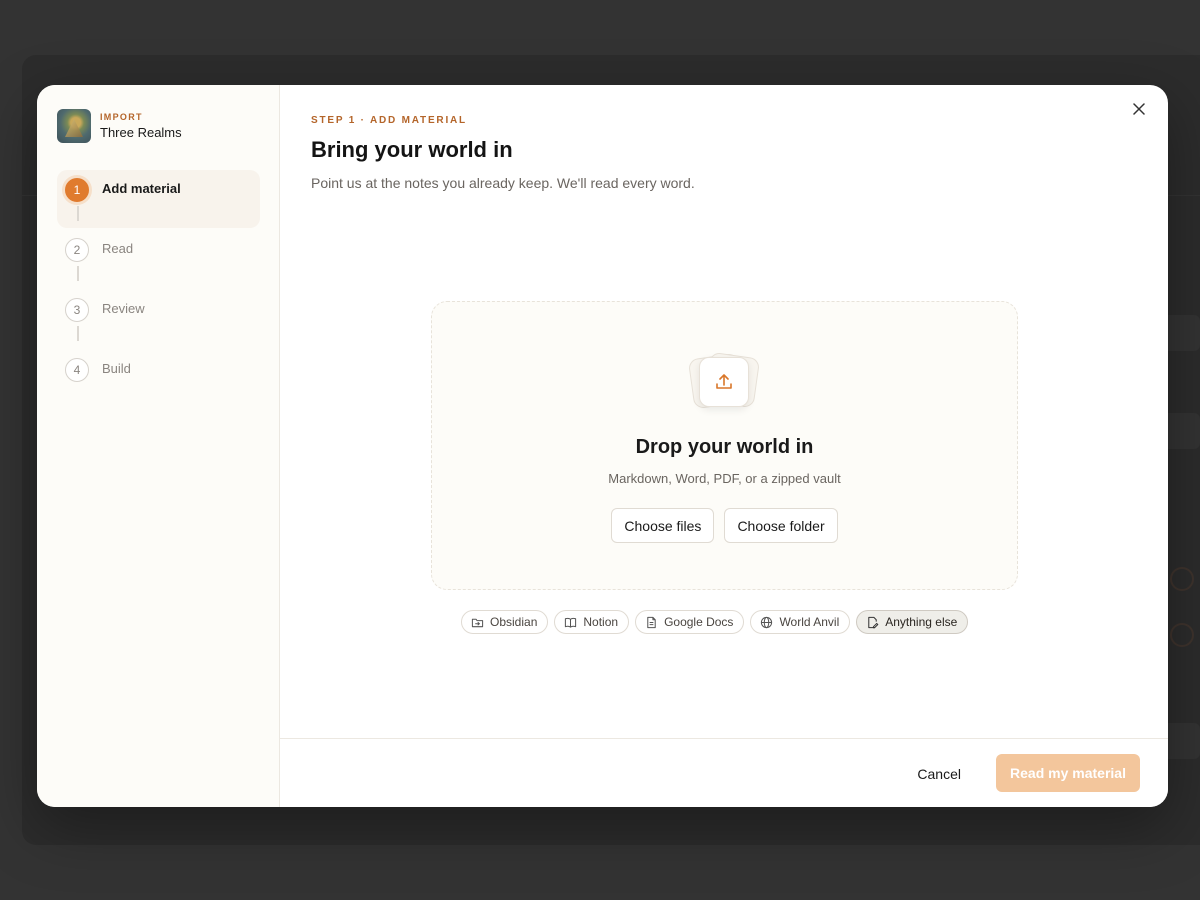  Describe the element at coordinates (477, 622) in the screenshot. I see `folder-import-icon` at that location.